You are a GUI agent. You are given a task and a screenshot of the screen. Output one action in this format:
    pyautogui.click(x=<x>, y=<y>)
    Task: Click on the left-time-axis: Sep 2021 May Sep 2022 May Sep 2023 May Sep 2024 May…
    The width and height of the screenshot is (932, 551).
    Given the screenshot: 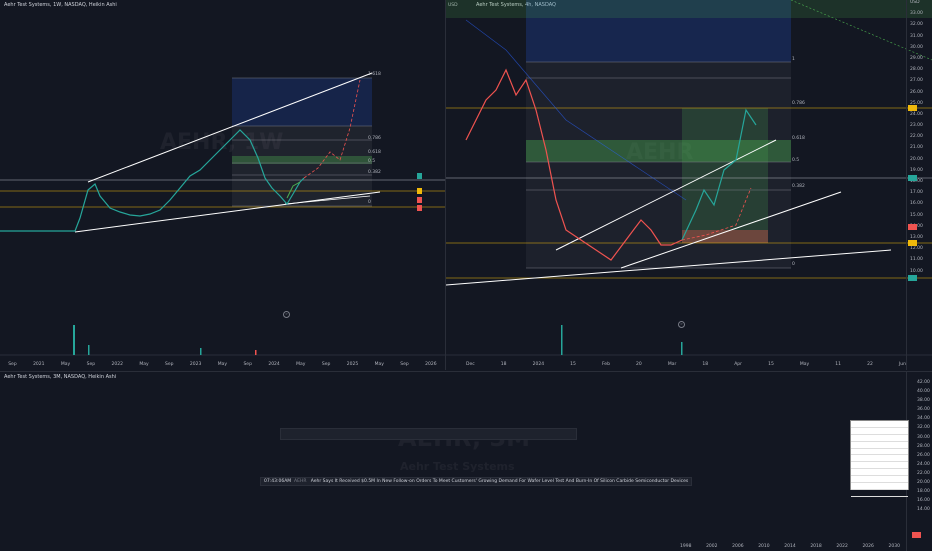 What is the action you would take?
    pyautogui.click(x=222, y=364)
    